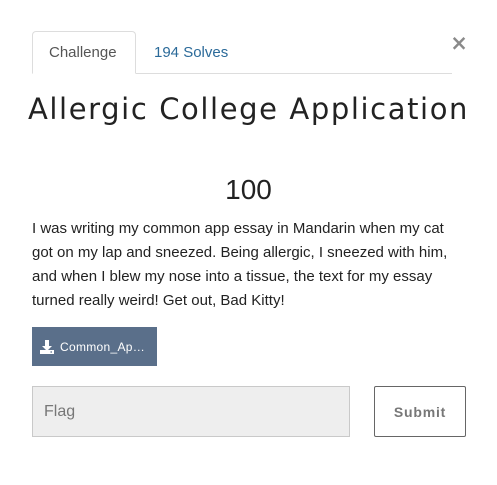 Image resolution: width=497 pixels, height=485 pixels. I want to click on submit-button: Submit, so click(420, 411).